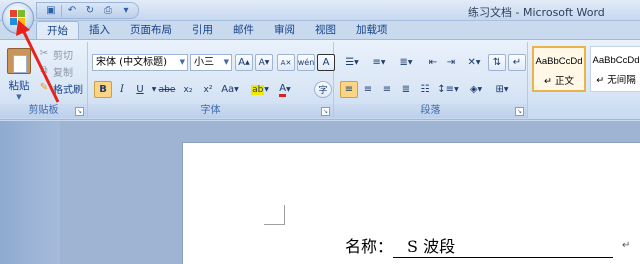 This screenshot has height=264, width=640. I want to click on italic-label: I, so click(122, 89).